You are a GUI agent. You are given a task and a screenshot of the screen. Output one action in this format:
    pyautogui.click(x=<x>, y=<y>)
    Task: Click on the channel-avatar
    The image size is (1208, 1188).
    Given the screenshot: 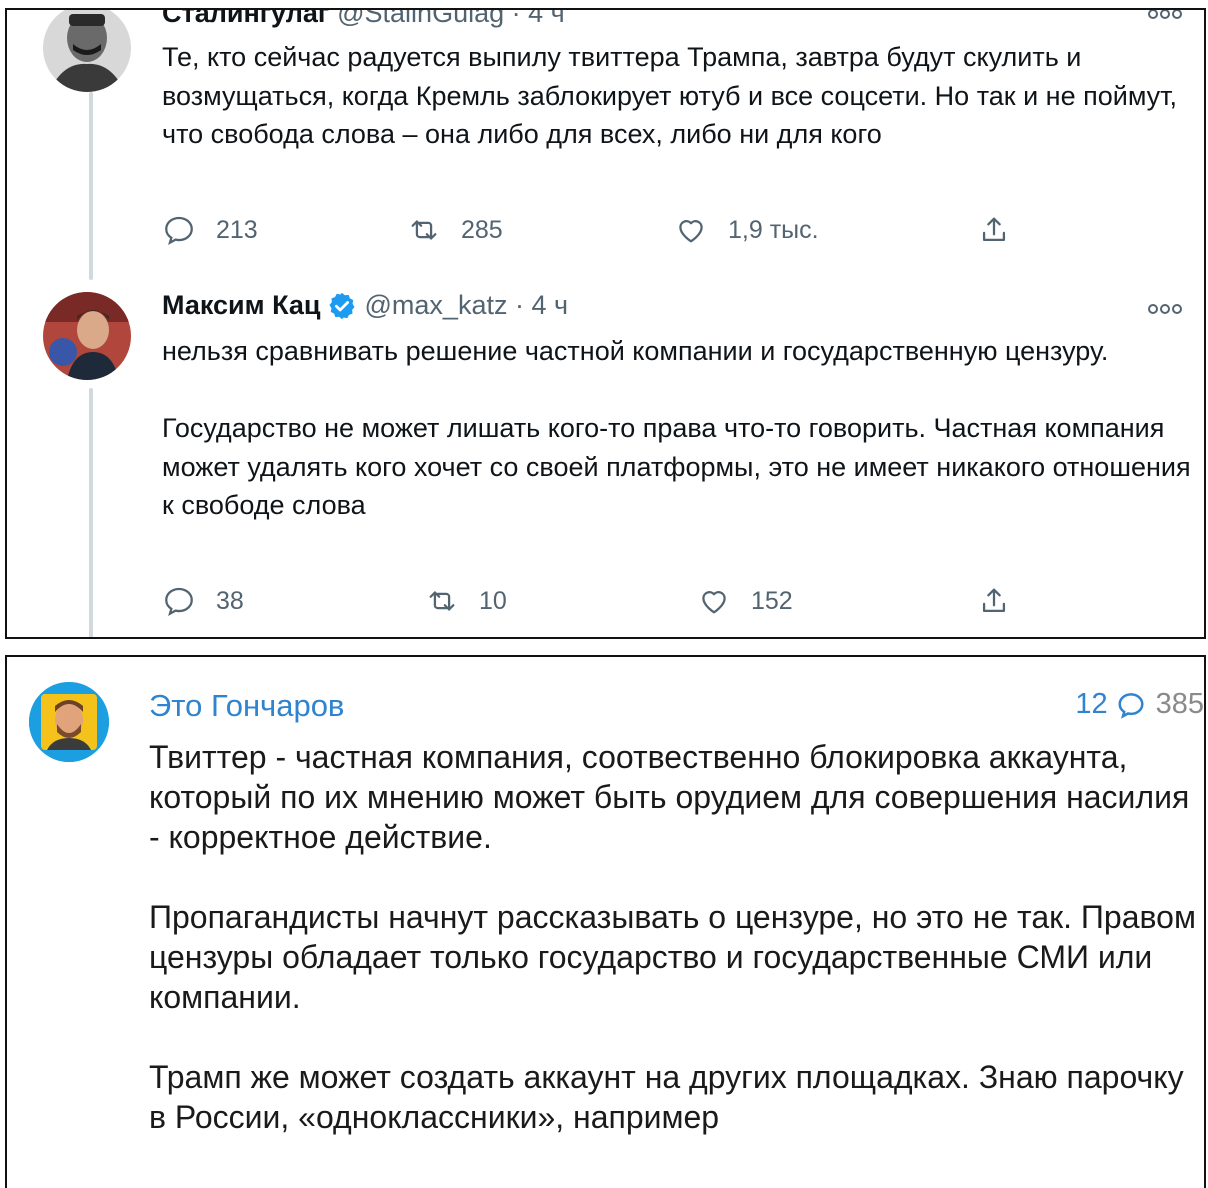 What is the action you would take?
    pyautogui.click(x=69, y=722)
    